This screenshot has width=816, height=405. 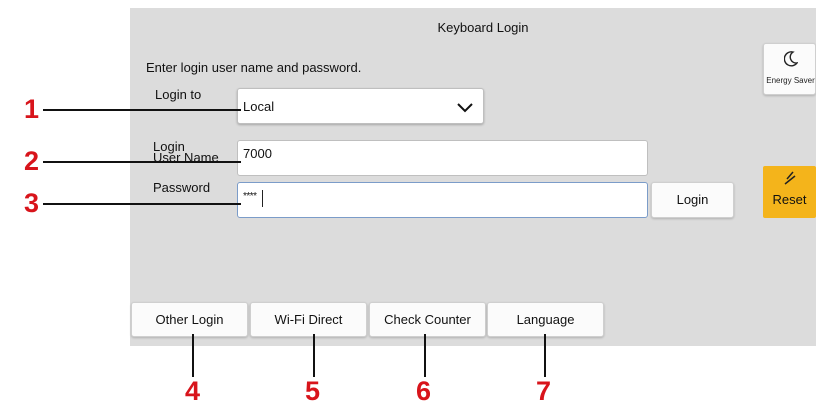 I want to click on reset-button: Reset, so click(x=789, y=192).